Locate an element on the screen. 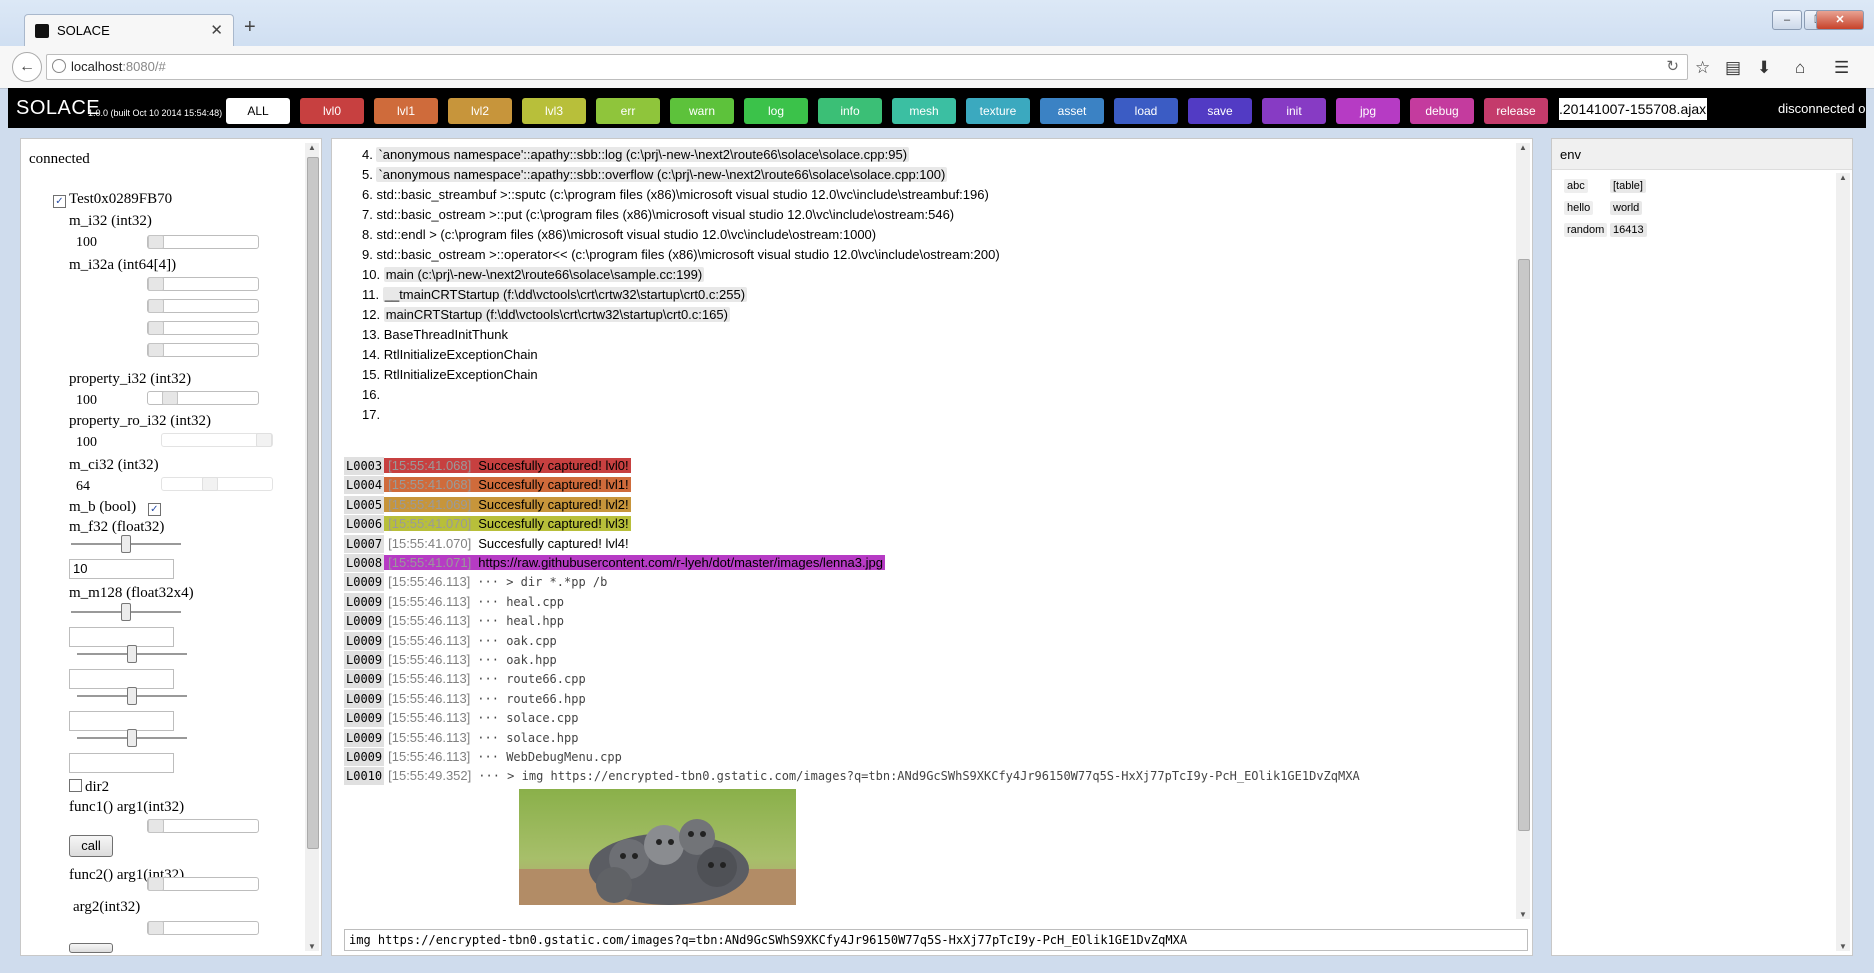 The height and width of the screenshot is (973, 1874). m-f32-slider is located at coordinates (126, 544).